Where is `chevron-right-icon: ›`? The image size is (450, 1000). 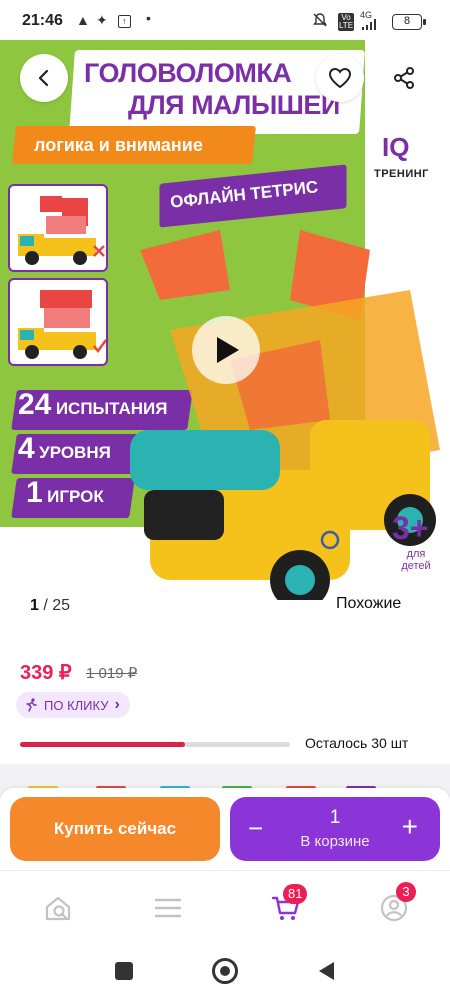
chevron-right-icon: › is located at coordinates (117, 704).